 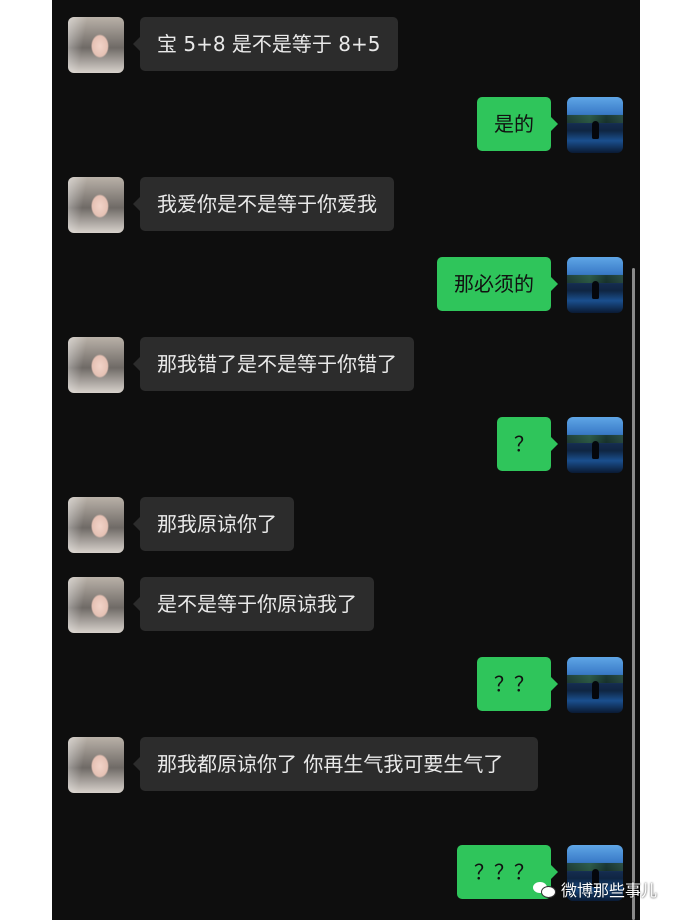 I want to click on watermark: 微博那些事儿, so click(x=595, y=889).